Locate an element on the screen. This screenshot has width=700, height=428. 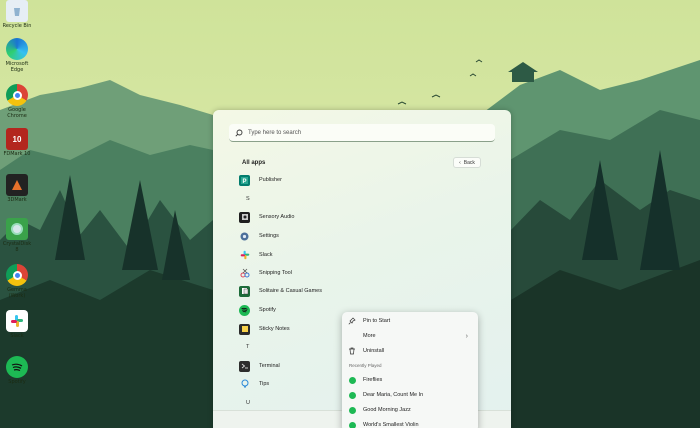
chrome-profile-icon is located at coordinates (17, 275).